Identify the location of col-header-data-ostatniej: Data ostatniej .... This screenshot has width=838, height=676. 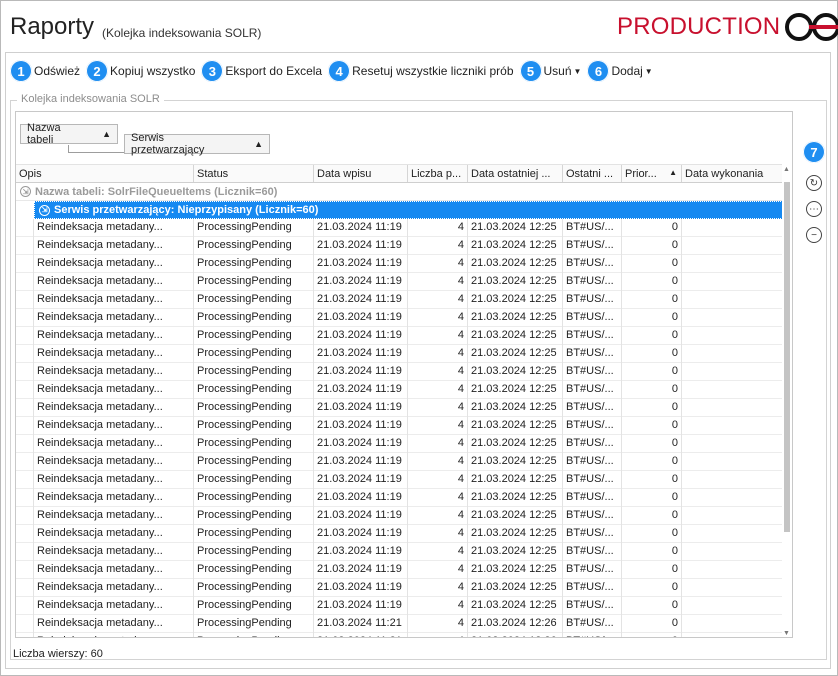
(515, 173).